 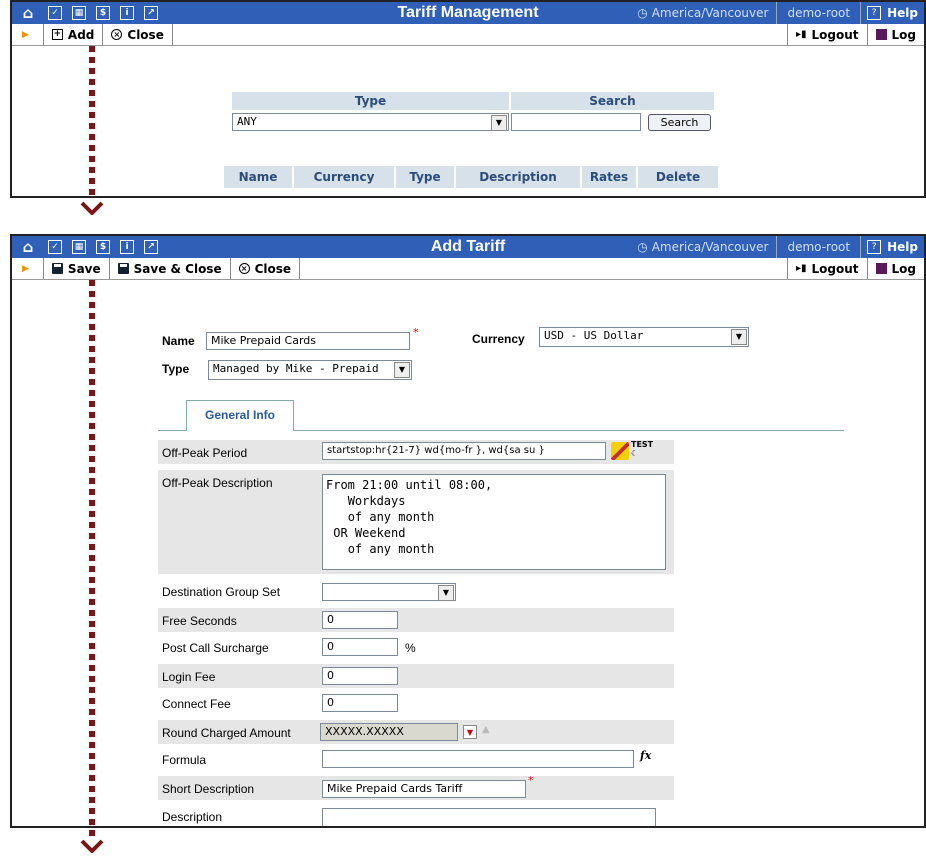 What do you see at coordinates (360, 620) in the screenshot?
I see `free-seconds-field: 0` at bounding box center [360, 620].